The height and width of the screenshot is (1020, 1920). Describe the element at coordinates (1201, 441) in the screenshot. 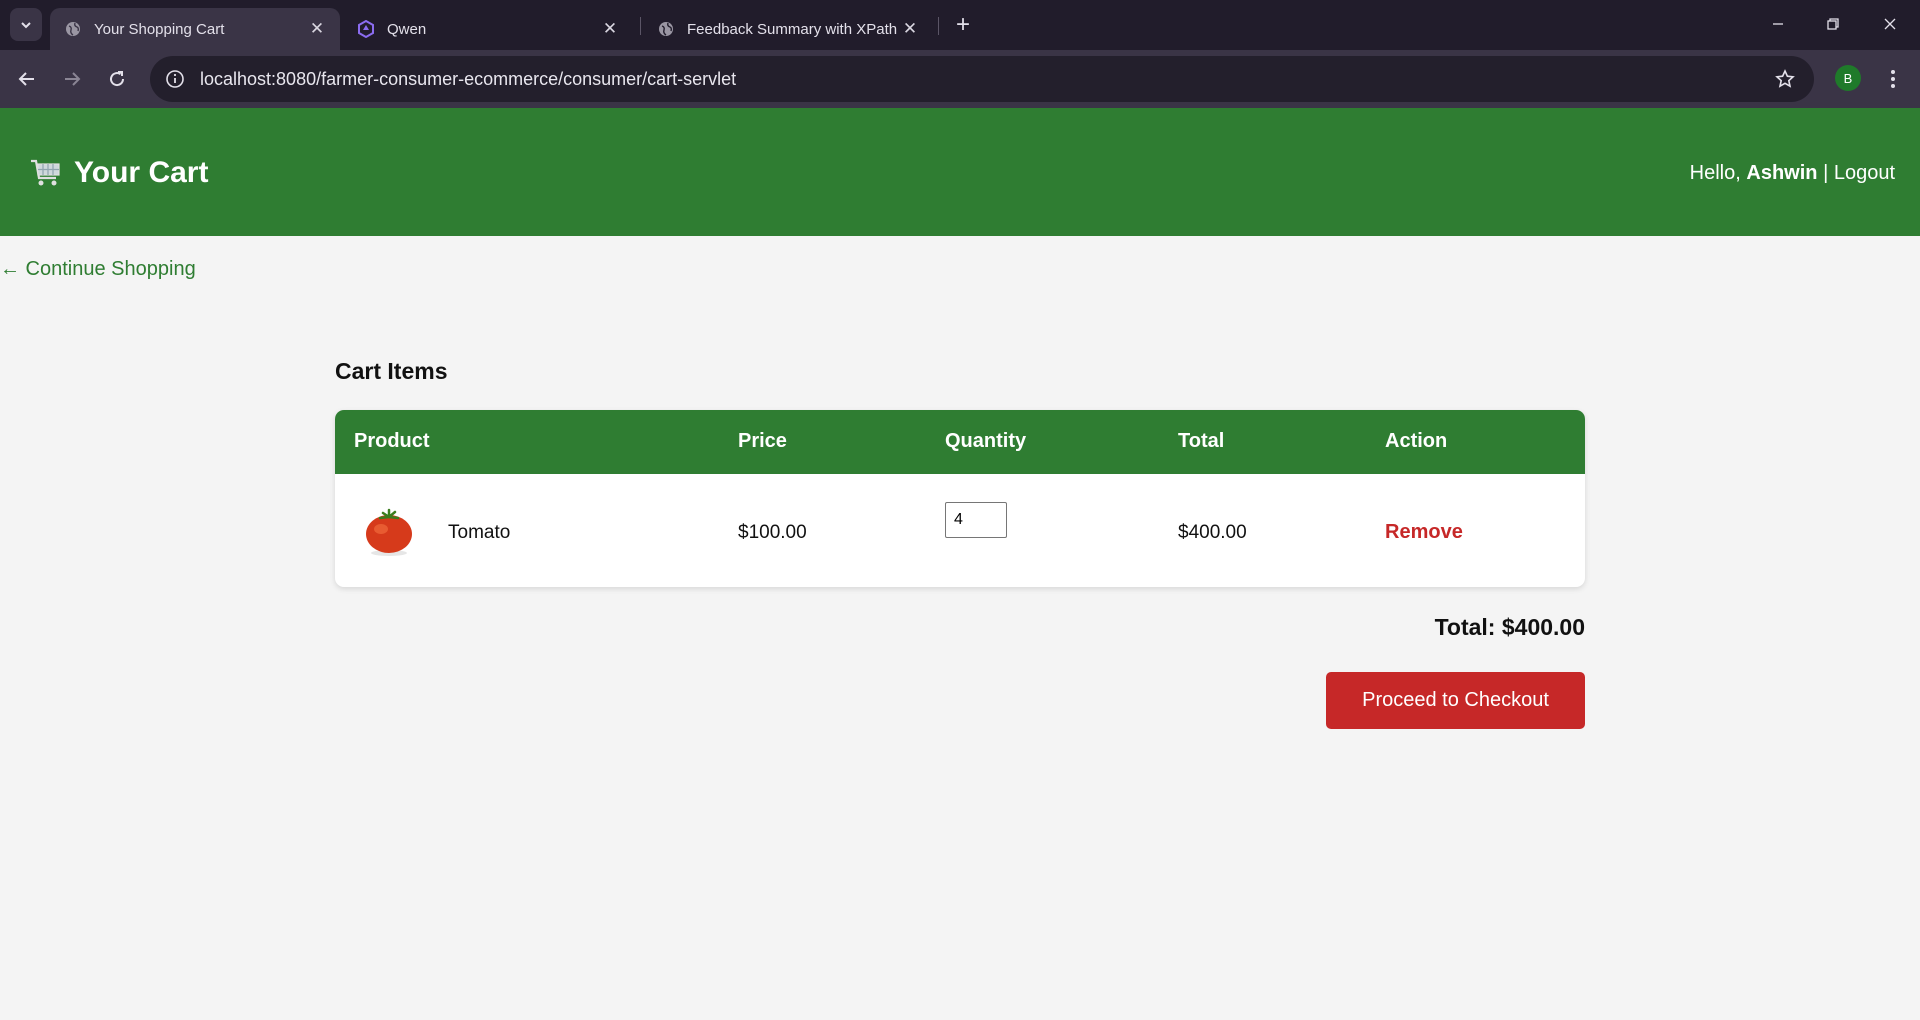

I see `column-header-total: Total` at that location.